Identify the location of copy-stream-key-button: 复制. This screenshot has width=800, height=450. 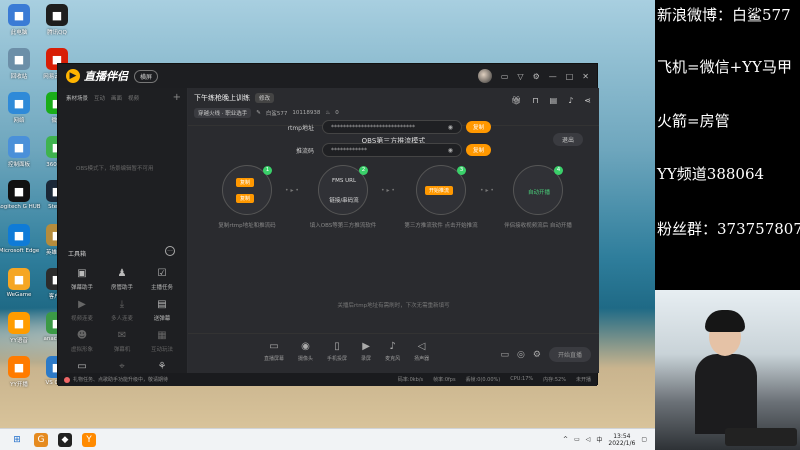
(479, 150).